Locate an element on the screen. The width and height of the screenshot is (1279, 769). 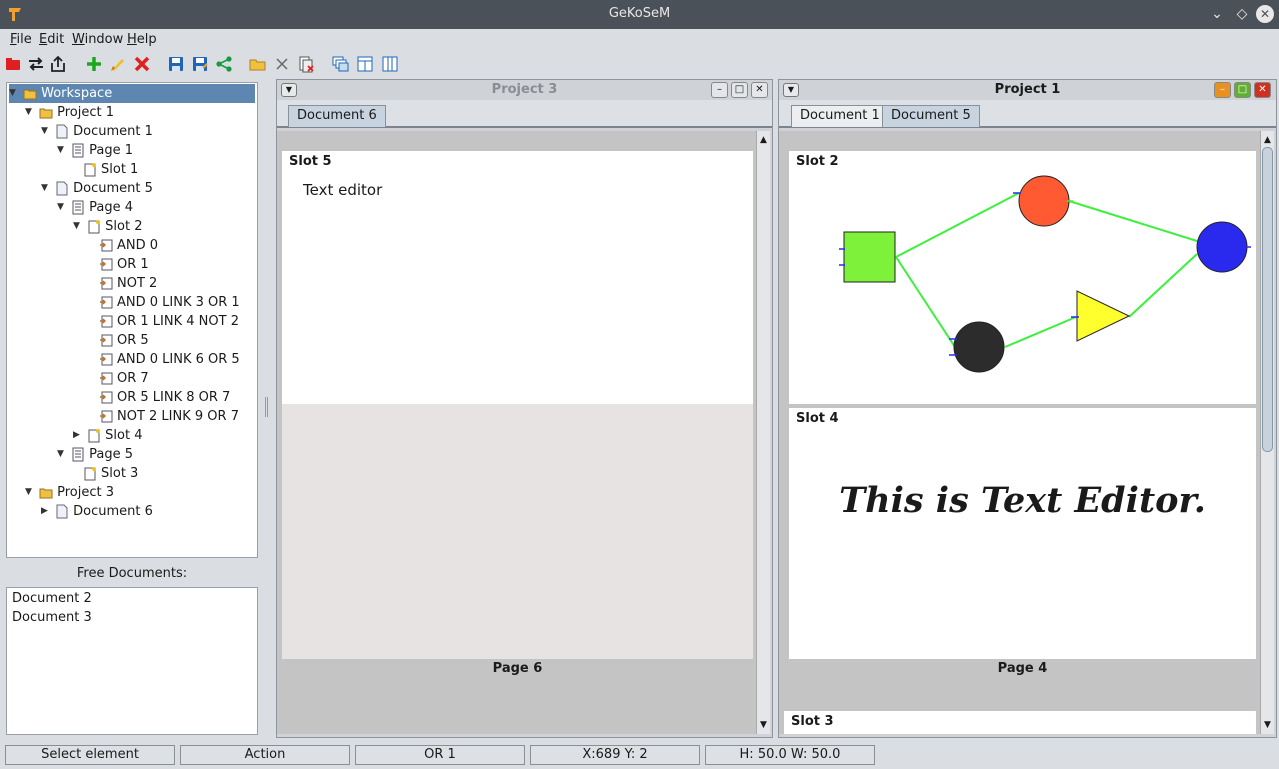
tree-node-document-6: ▶ Document 6 is located at coordinates (97, 511).